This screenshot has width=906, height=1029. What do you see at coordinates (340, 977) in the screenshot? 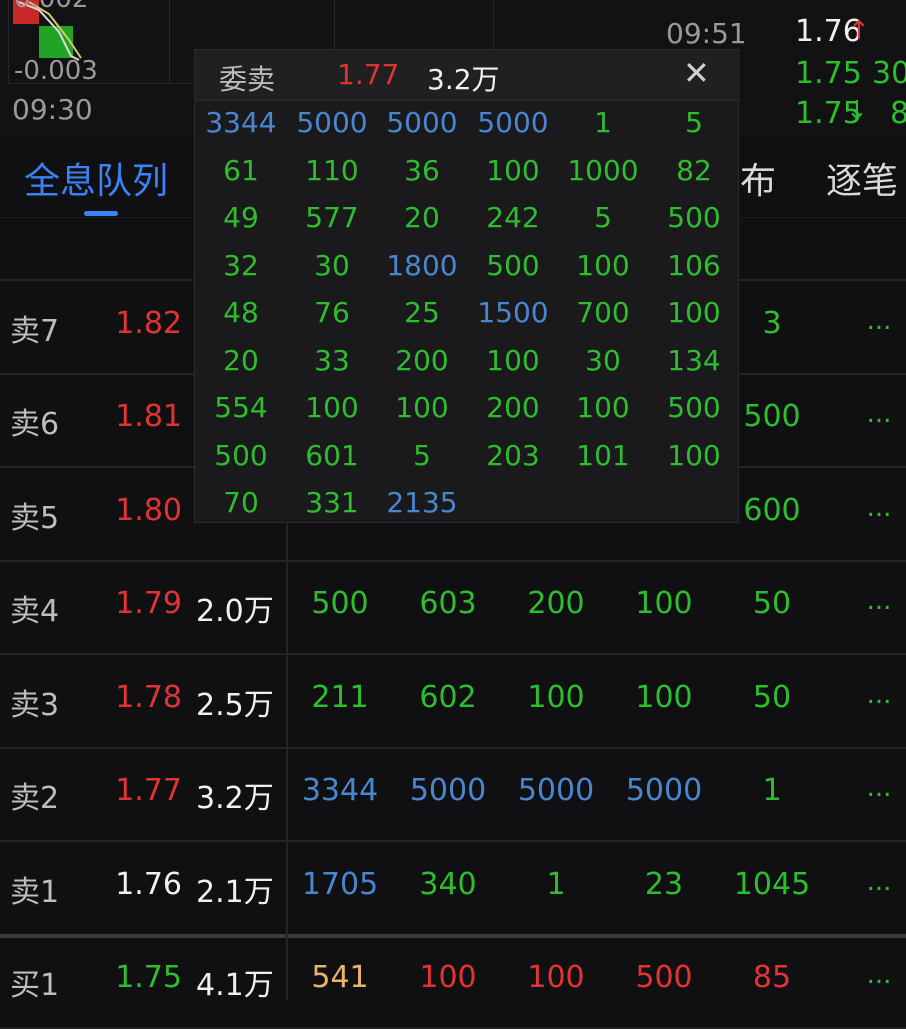
I see `order-cell: 541` at bounding box center [340, 977].